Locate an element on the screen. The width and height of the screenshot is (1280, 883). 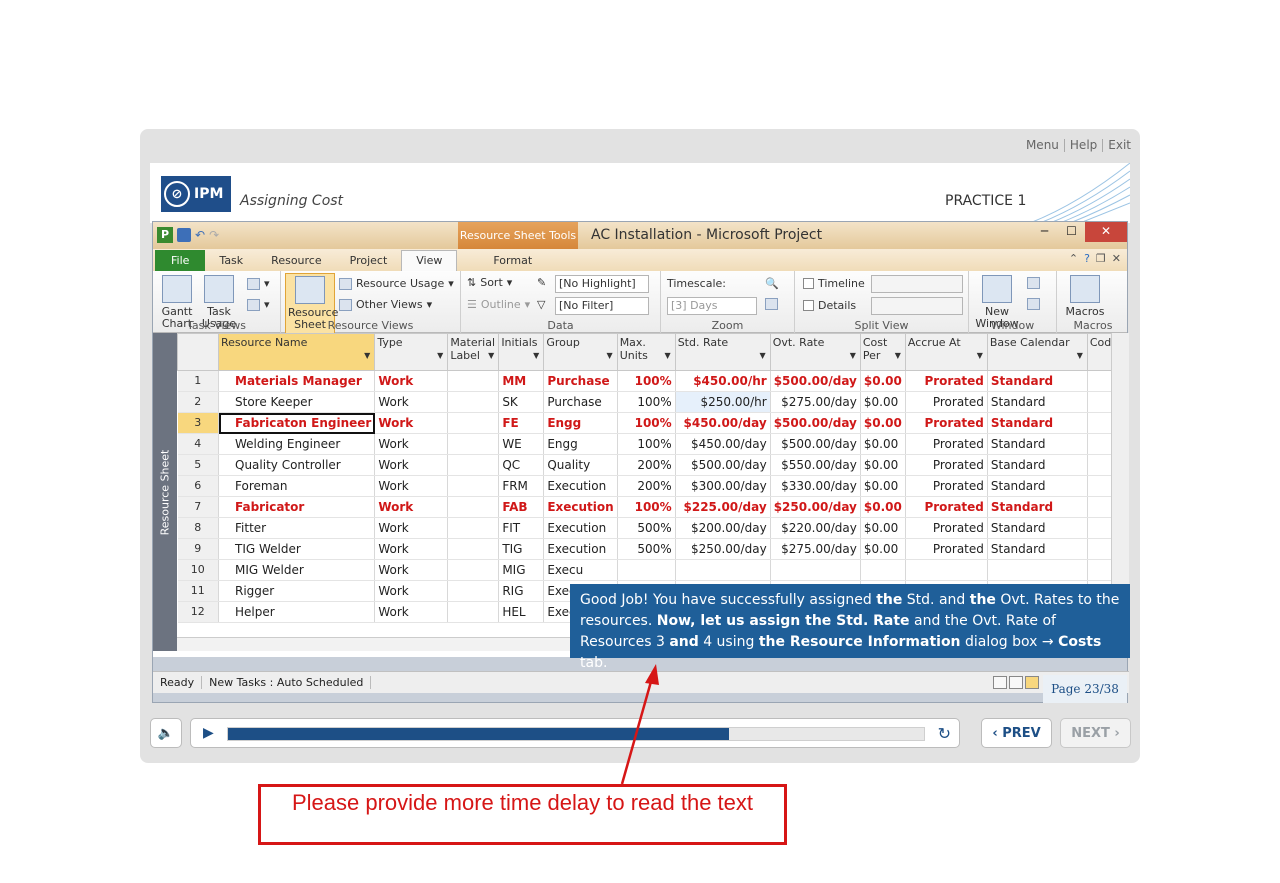
resource-name-cell: TIG Welder is located at coordinates (297, 549).